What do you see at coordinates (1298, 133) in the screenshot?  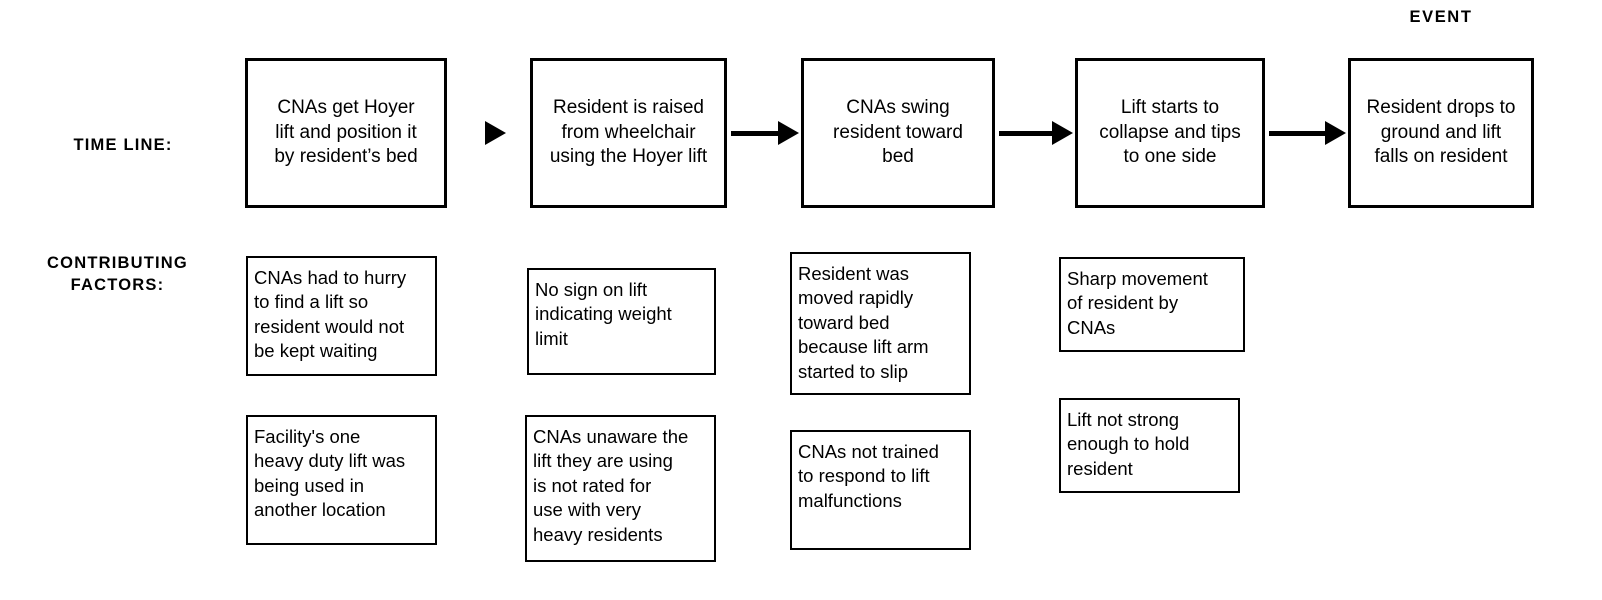 I see `arrow-4-shaft` at bounding box center [1298, 133].